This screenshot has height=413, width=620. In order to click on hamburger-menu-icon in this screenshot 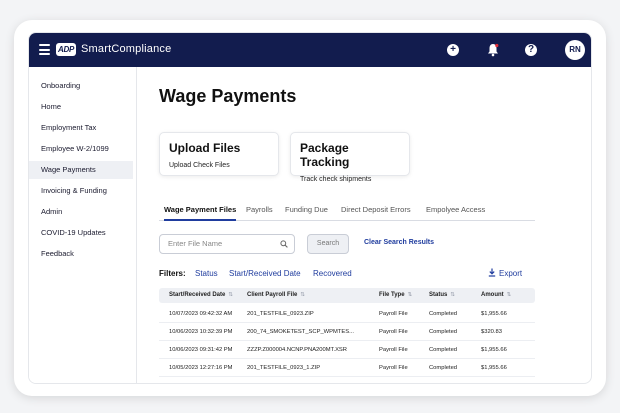, I will do `click(44, 49)`.